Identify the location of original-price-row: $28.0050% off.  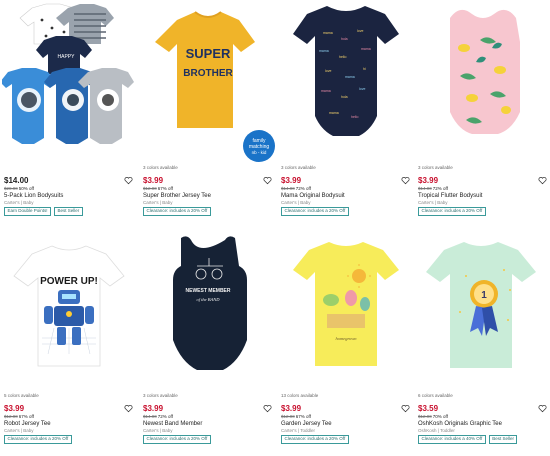
(19, 188).